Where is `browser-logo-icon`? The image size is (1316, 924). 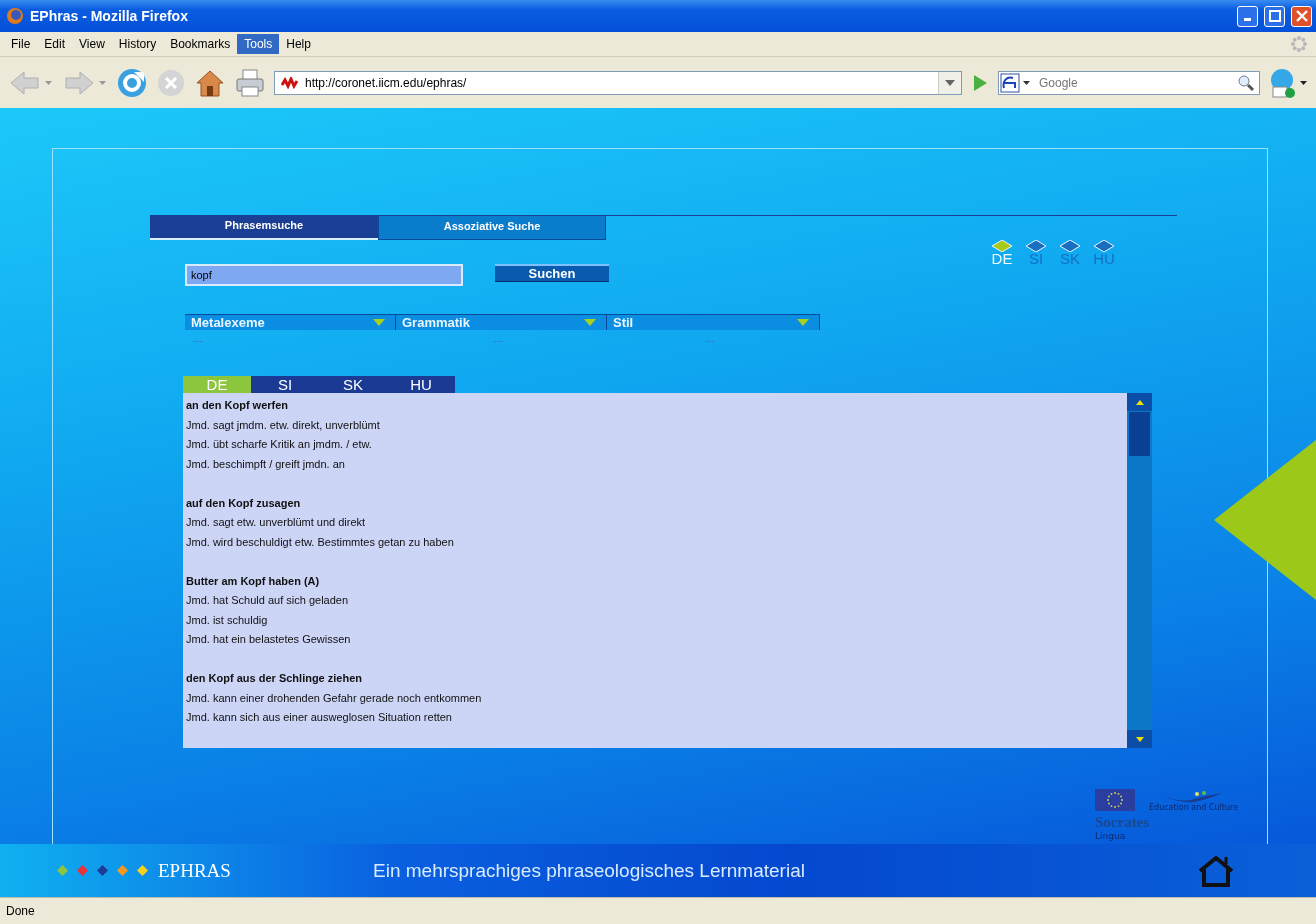
browser-logo-icon is located at coordinates (15, 16).